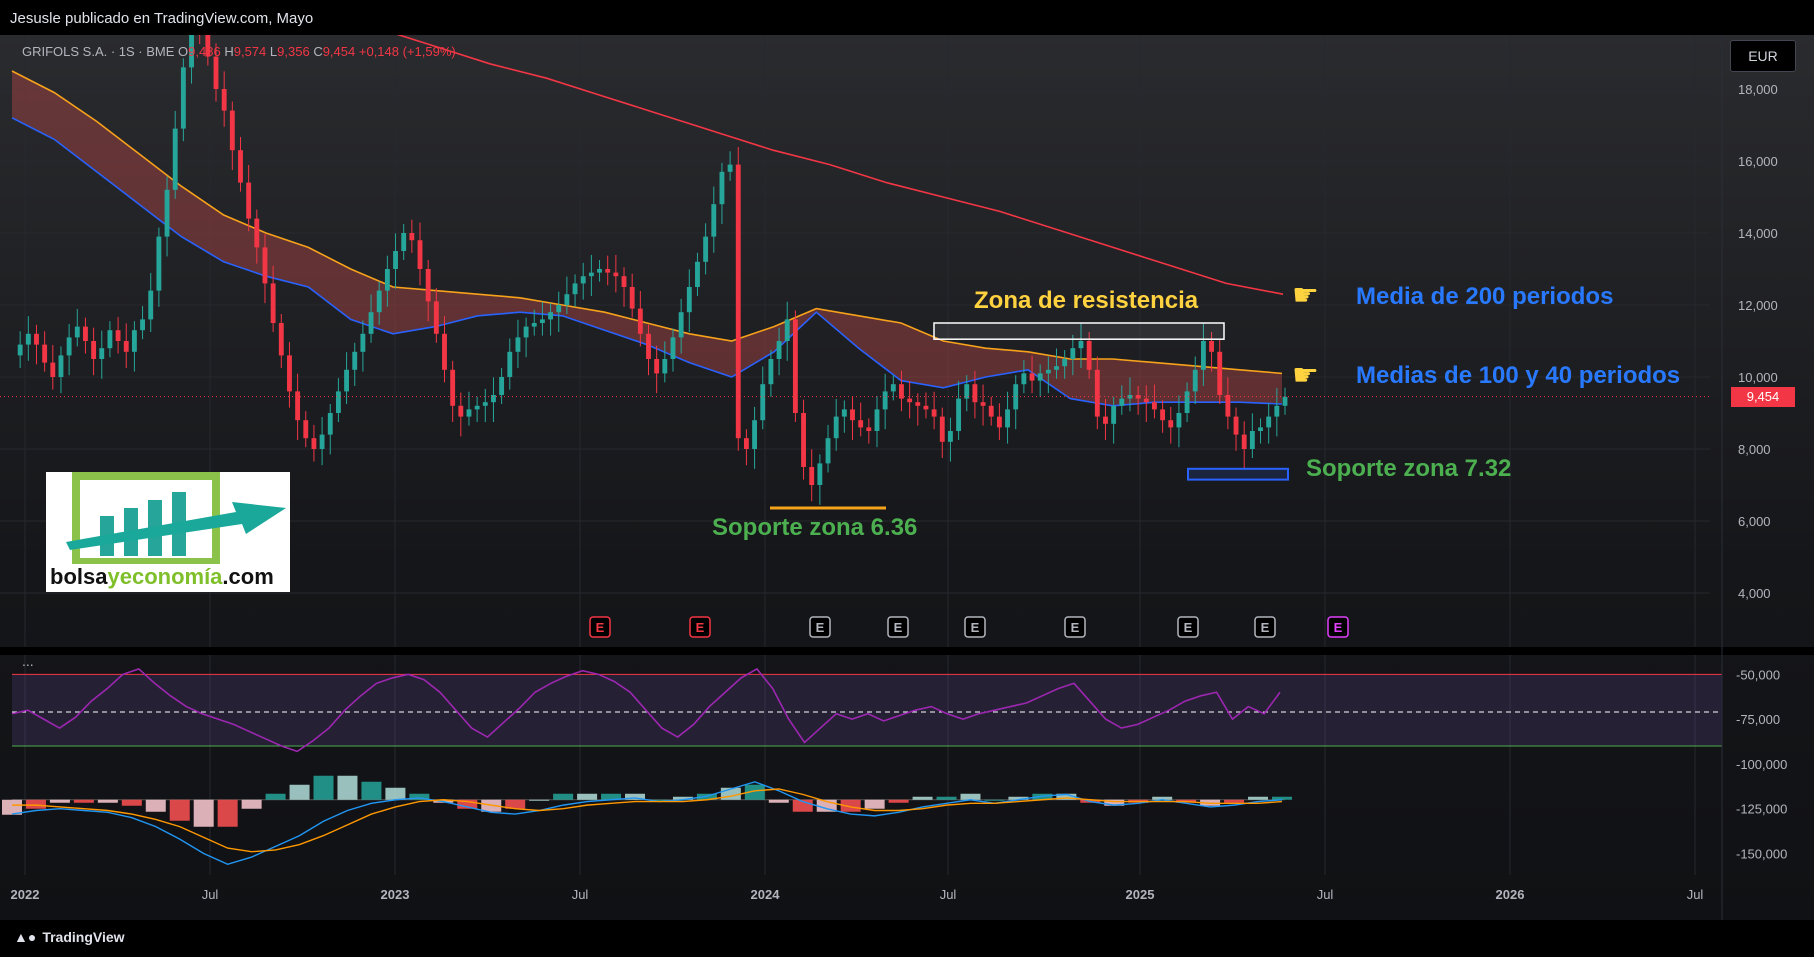 Image resolution: width=1814 pixels, height=957 pixels. What do you see at coordinates (1763, 56) in the screenshot?
I see `currency-button: EUR` at bounding box center [1763, 56].